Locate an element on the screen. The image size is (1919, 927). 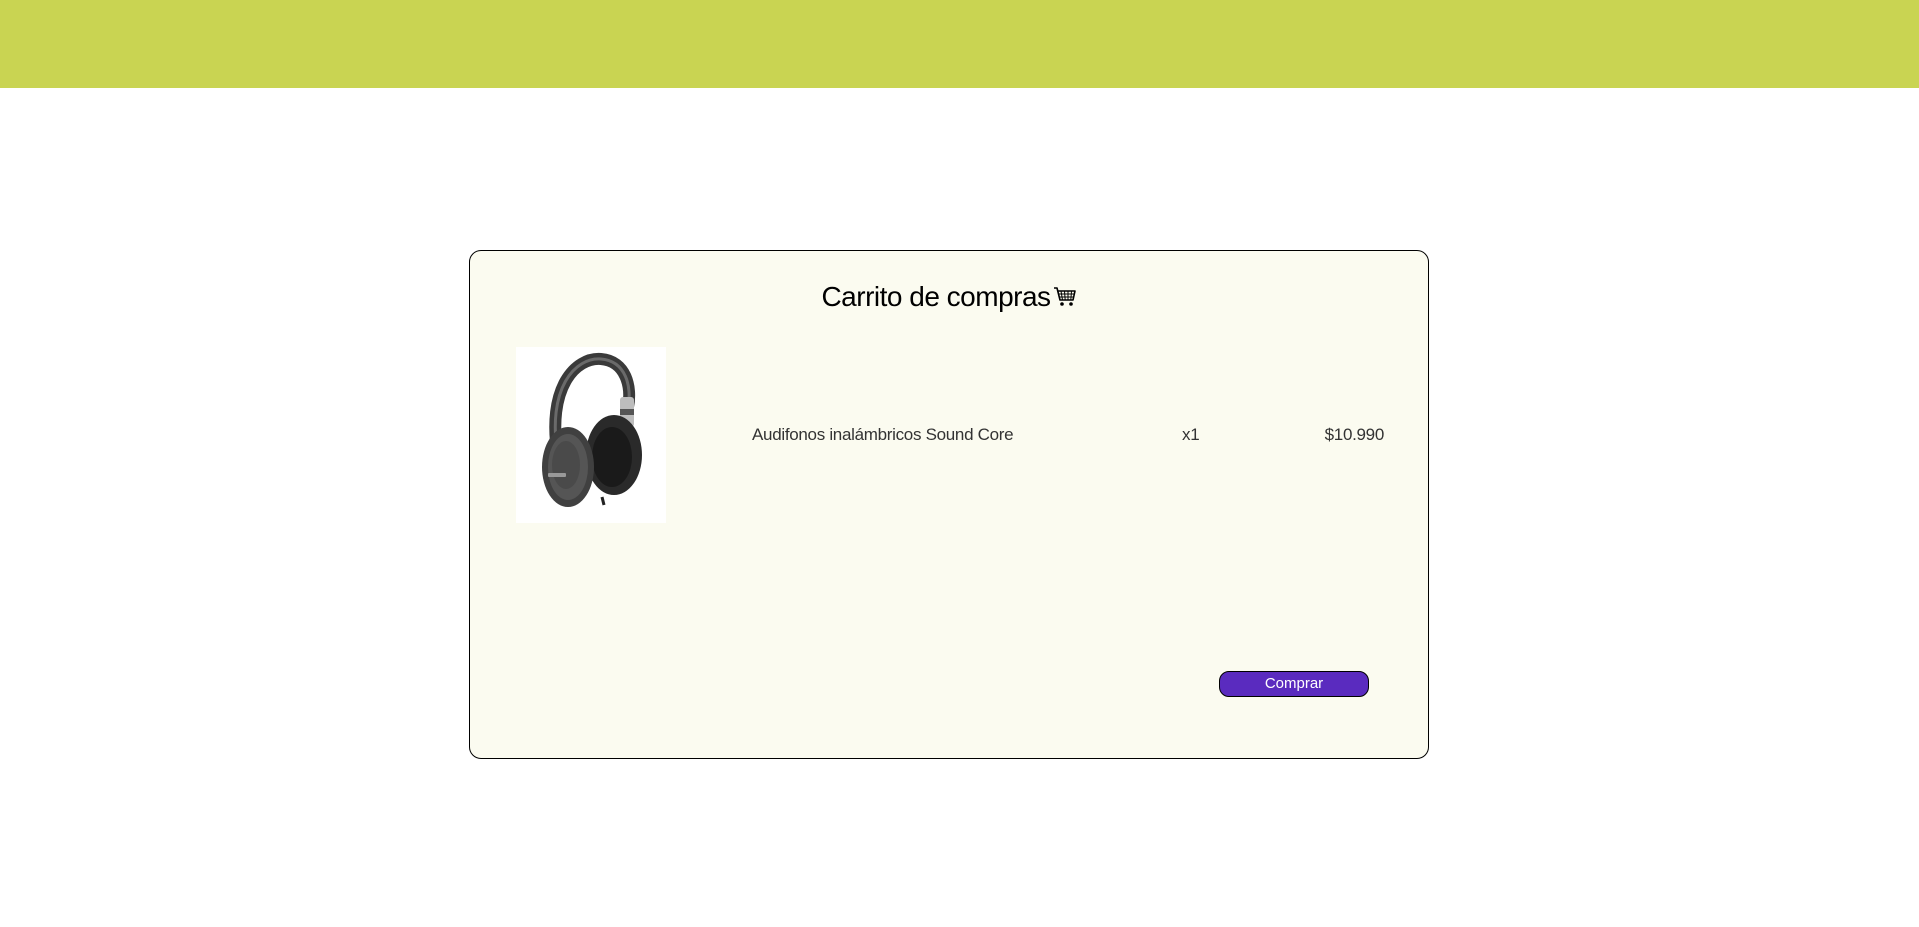
top-header-bar is located at coordinates (959, 44).